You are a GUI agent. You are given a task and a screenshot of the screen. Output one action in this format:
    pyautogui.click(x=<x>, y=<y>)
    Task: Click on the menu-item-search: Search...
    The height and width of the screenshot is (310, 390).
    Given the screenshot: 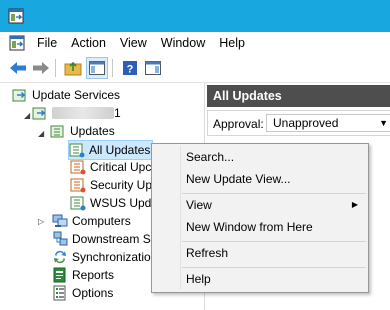 What is the action you would take?
    pyautogui.click(x=260, y=157)
    